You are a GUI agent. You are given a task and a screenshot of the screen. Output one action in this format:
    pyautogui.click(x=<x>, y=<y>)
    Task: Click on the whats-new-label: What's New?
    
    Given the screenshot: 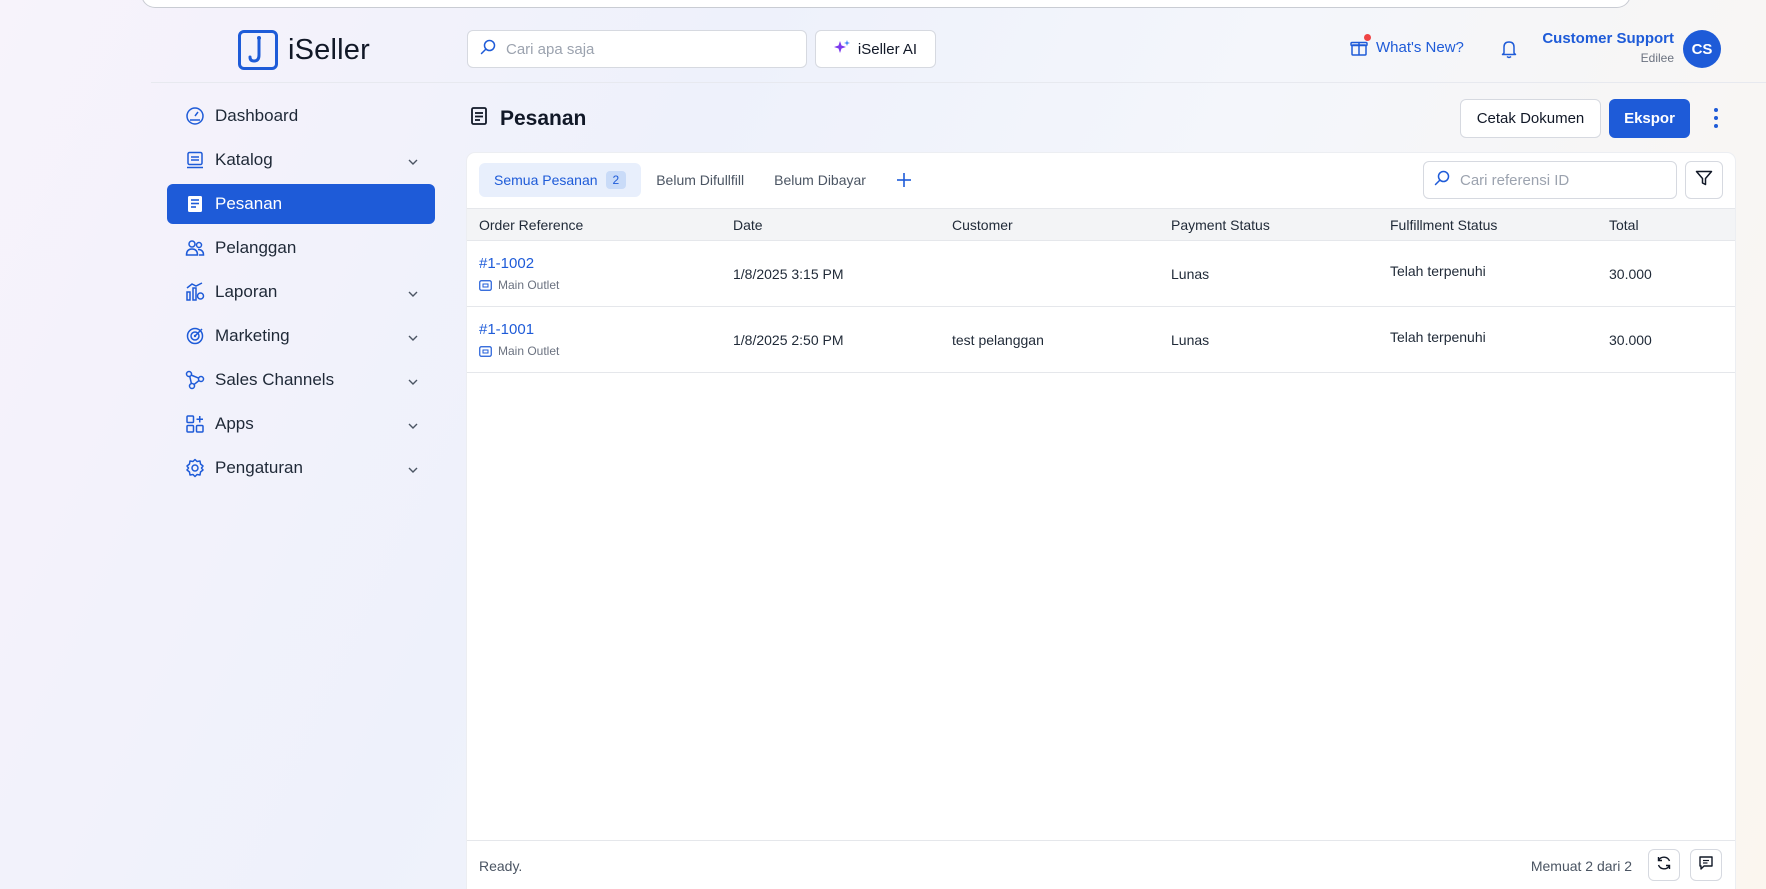 What is the action you would take?
    pyautogui.click(x=1420, y=47)
    